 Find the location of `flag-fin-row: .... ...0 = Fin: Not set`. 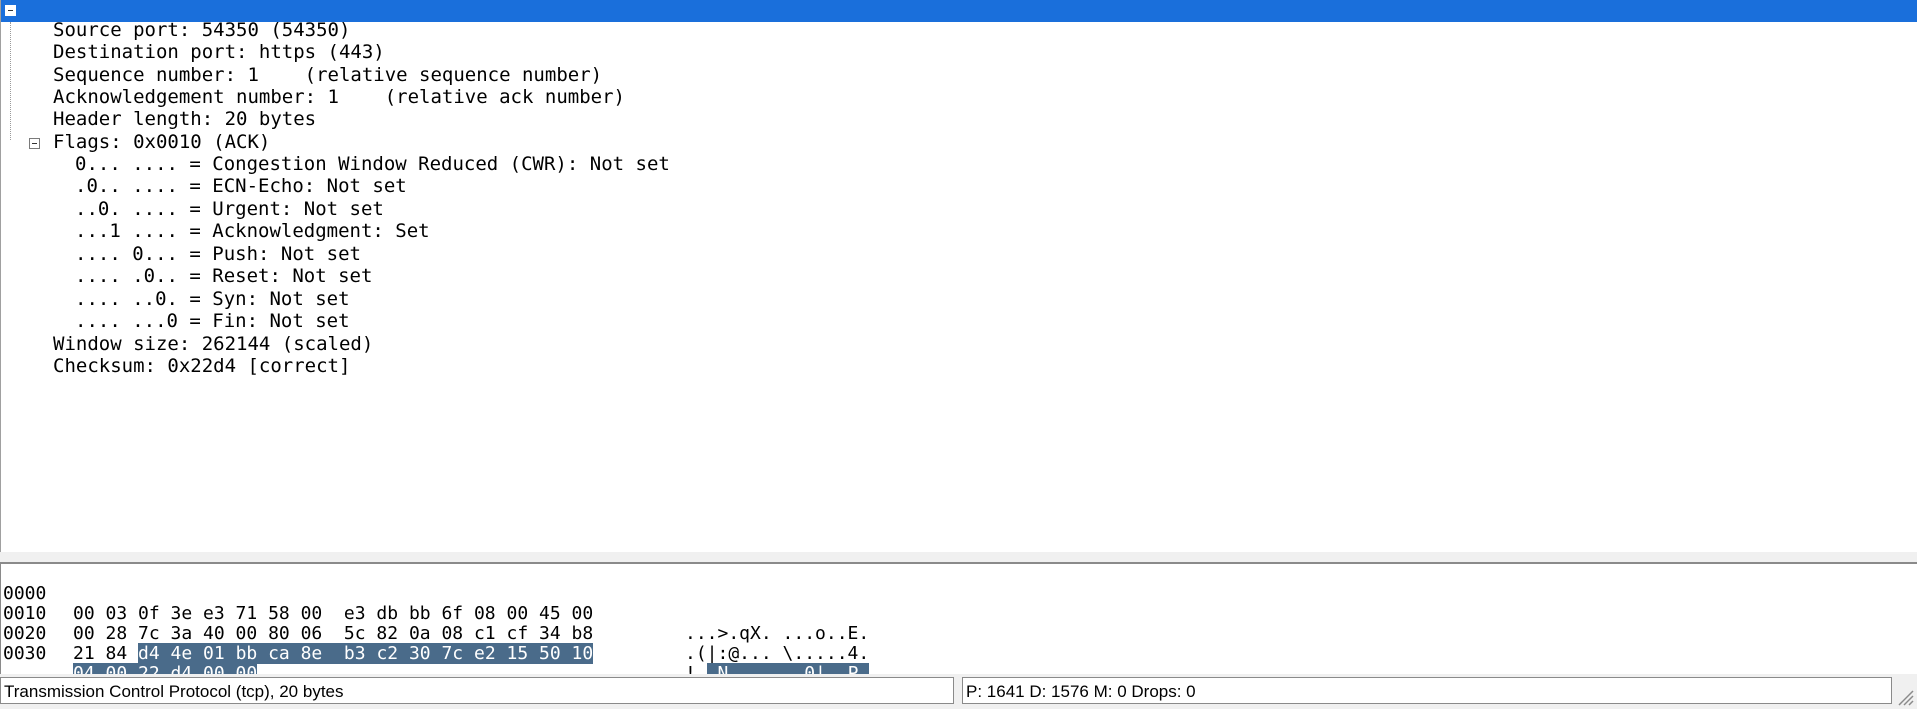

flag-fin-row: .... ...0 = Fin: Not set is located at coordinates (212, 321).